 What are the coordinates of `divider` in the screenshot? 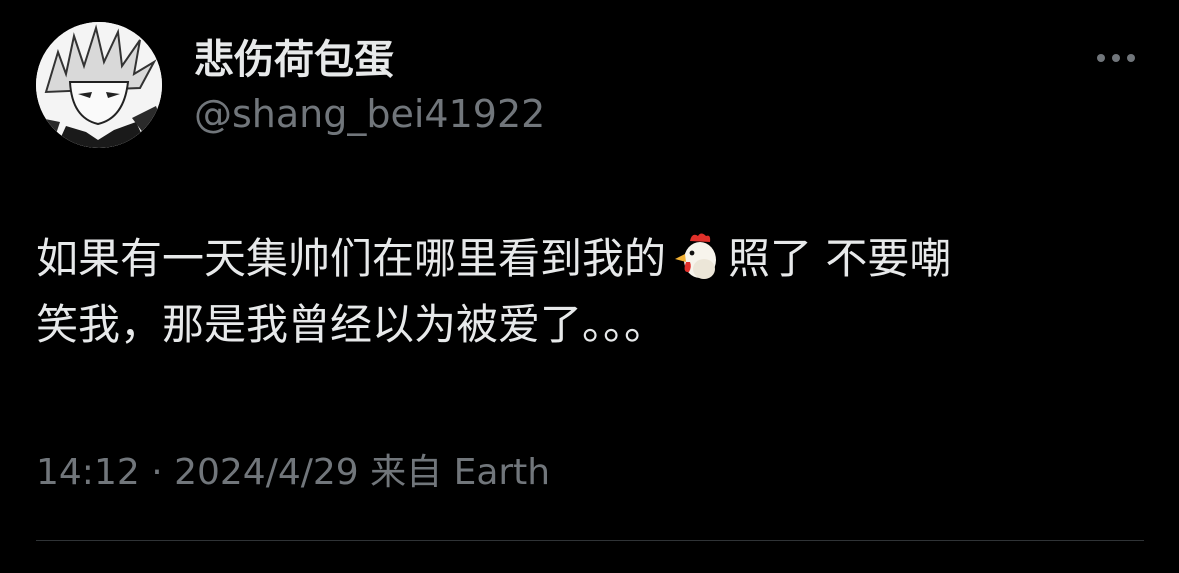 It's located at (590, 540).